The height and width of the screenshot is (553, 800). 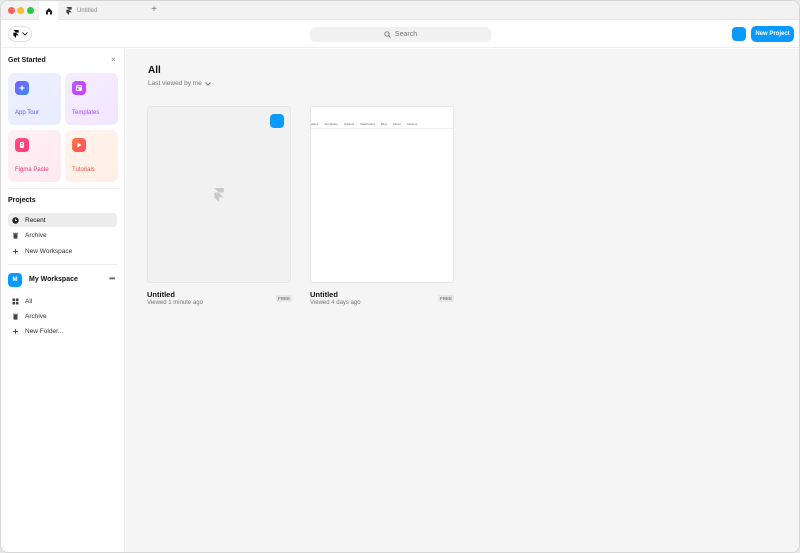 I want to click on nav-all: All, so click(x=62, y=301).